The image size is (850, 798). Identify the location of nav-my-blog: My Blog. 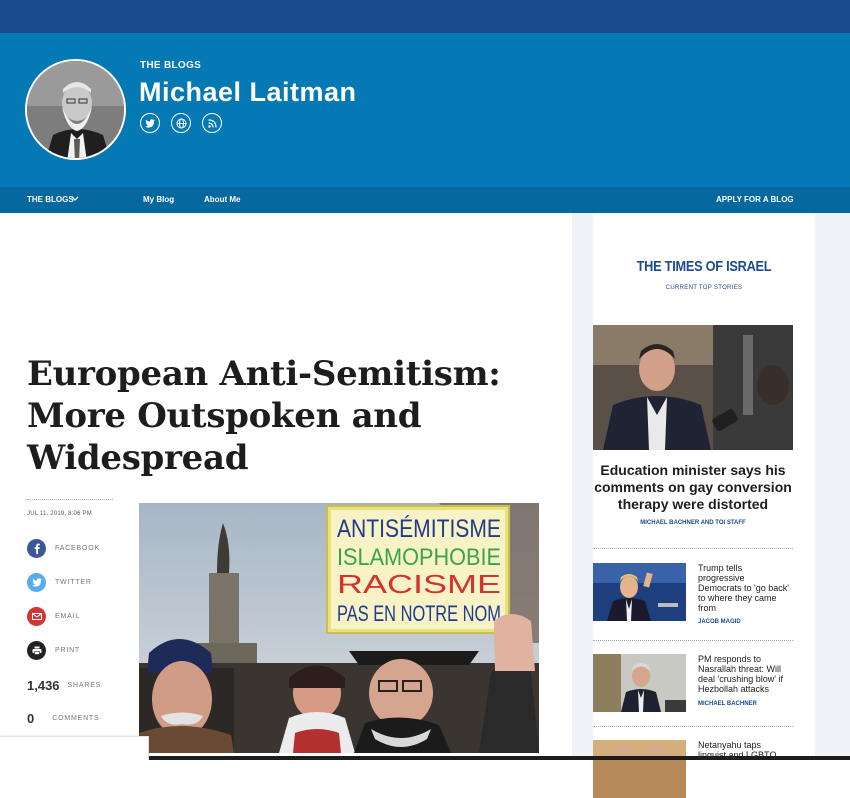
(158, 199).